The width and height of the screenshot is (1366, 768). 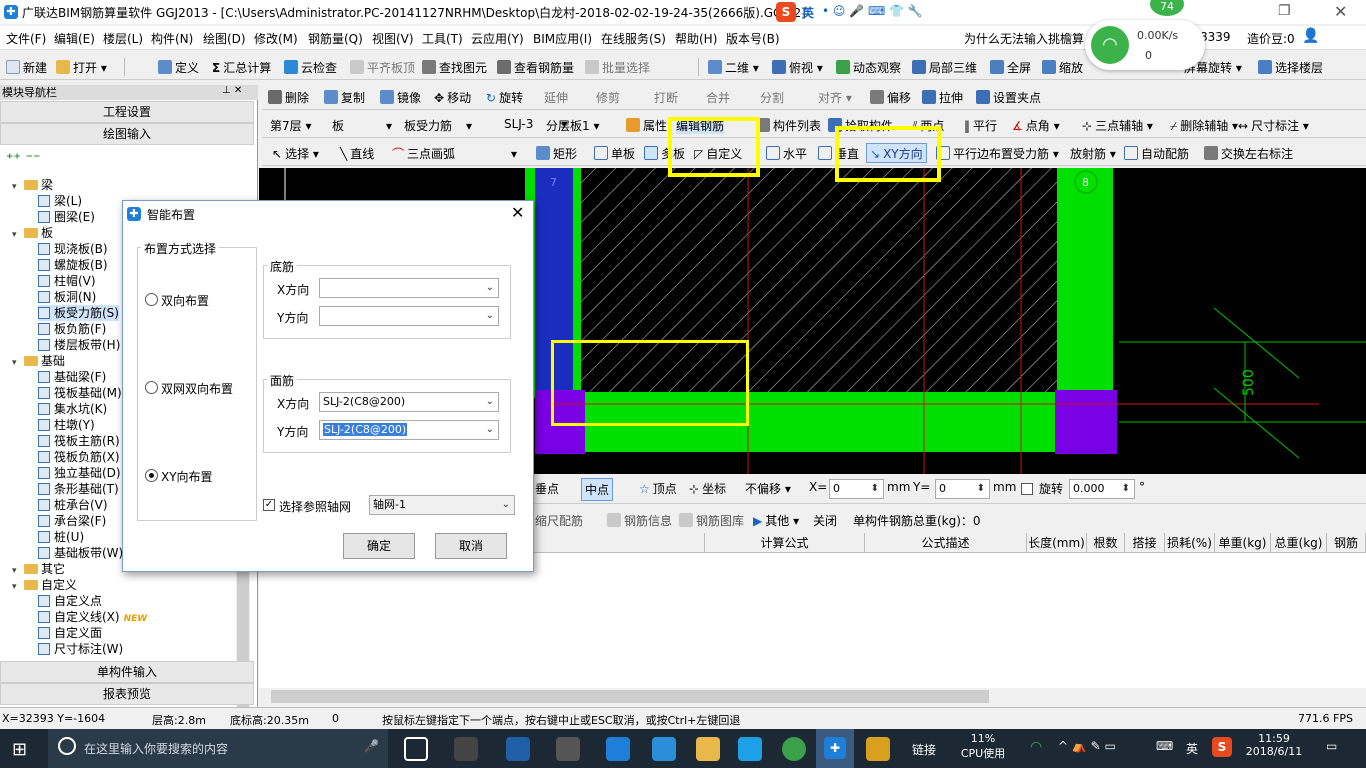 What do you see at coordinates (393, 38) in the screenshot?
I see `menu-item: 视图(V)` at bounding box center [393, 38].